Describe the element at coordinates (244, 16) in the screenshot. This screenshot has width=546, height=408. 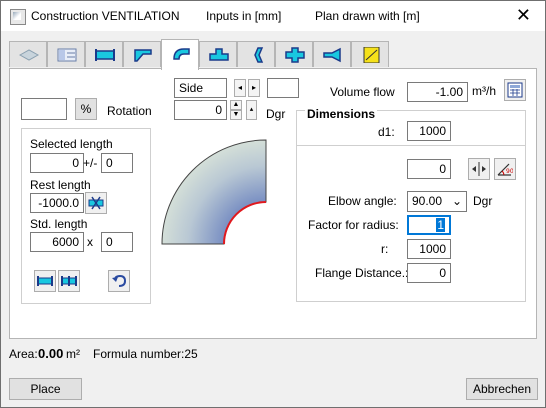
I see `inputs-unit-label: Inputs in [mm]` at that location.